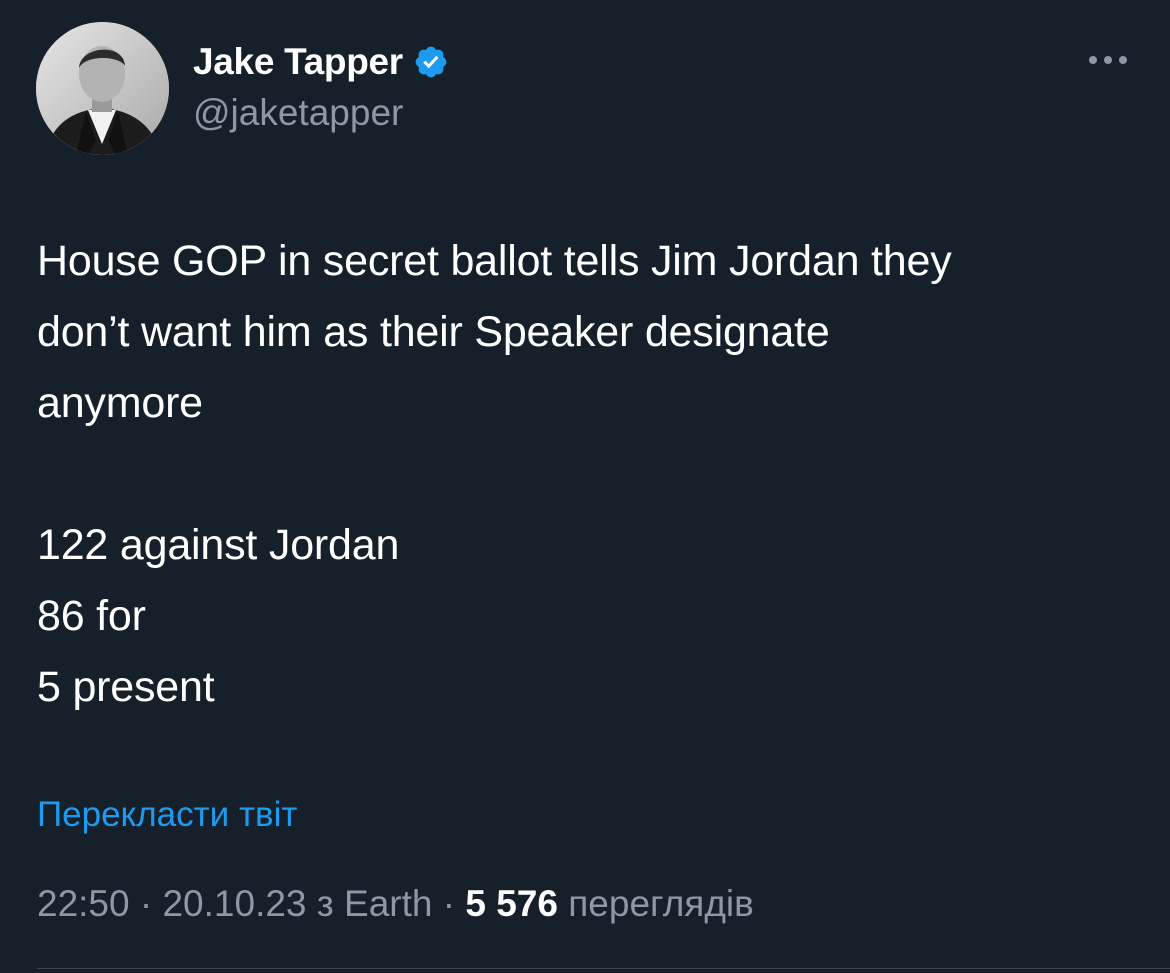 The width and height of the screenshot is (1170, 973). What do you see at coordinates (83, 903) in the screenshot?
I see `tweet-time: 22:50` at bounding box center [83, 903].